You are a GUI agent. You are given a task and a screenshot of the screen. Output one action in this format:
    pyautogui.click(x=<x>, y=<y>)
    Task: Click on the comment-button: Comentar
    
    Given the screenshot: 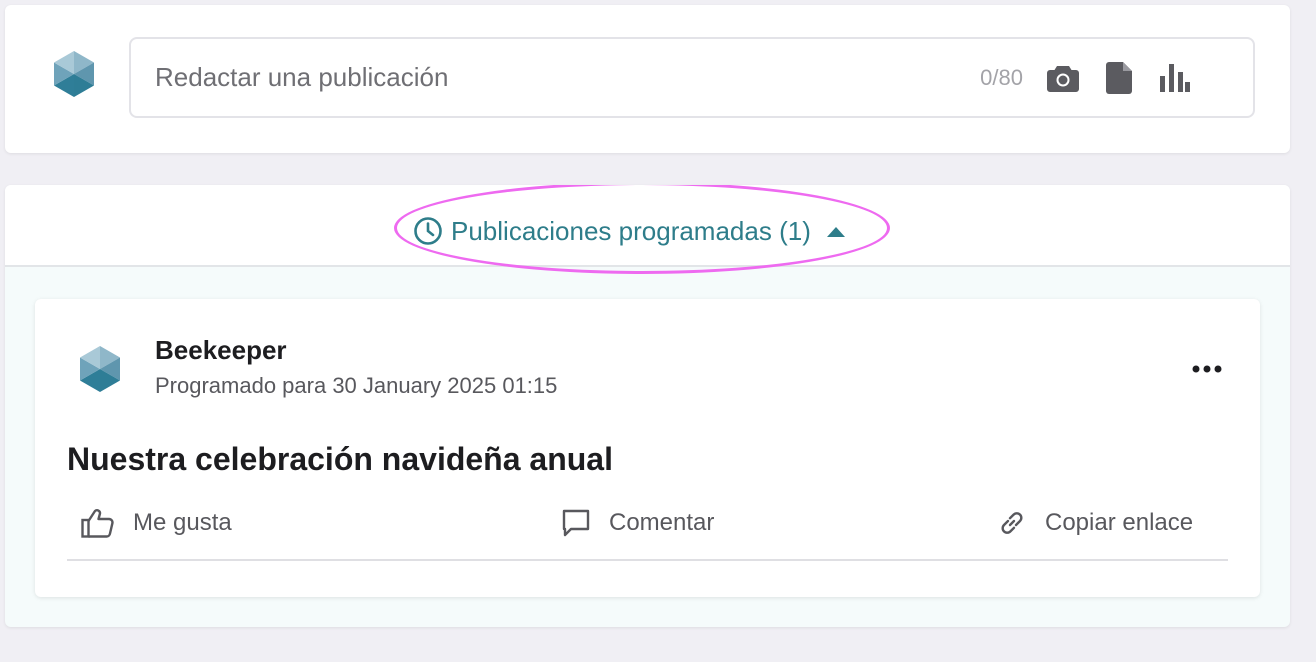 What is the action you would take?
    pyautogui.click(x=637, y=523)
    